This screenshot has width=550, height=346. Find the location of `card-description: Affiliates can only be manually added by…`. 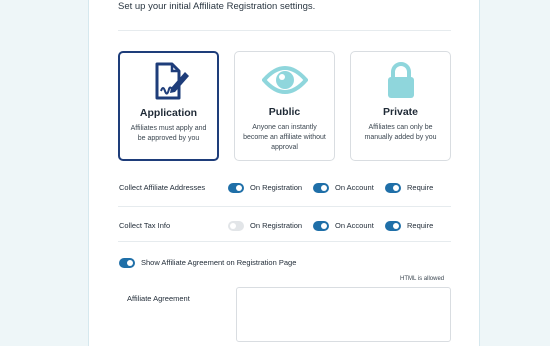

card-description: Affiliates can only be manually added by… is located at coordinates (400, 132).